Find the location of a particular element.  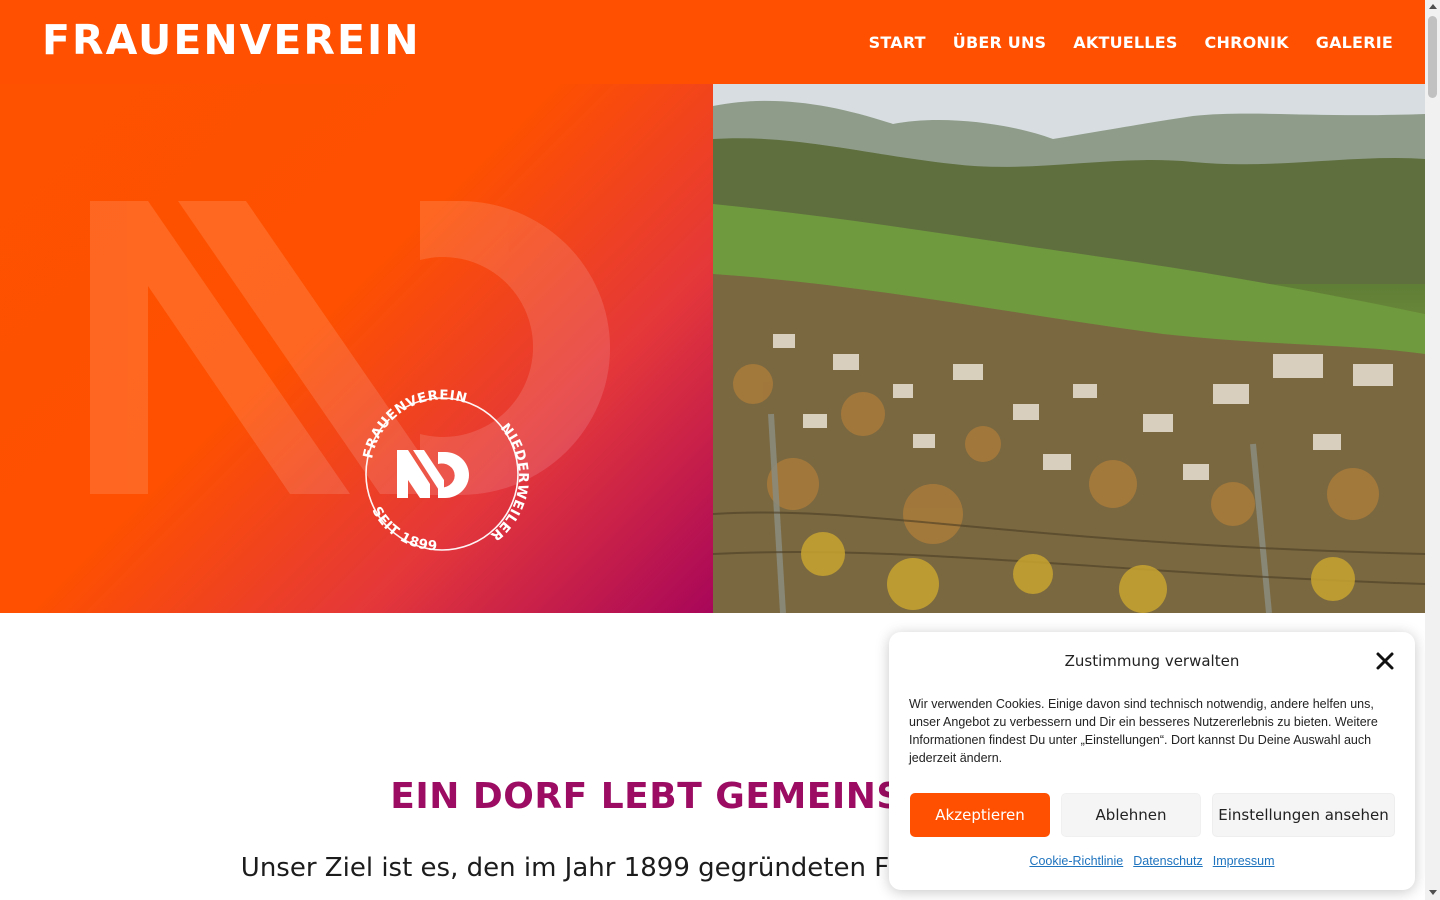

nav-item-chronik: CHRONIK is located at coordinates (1247, 42).